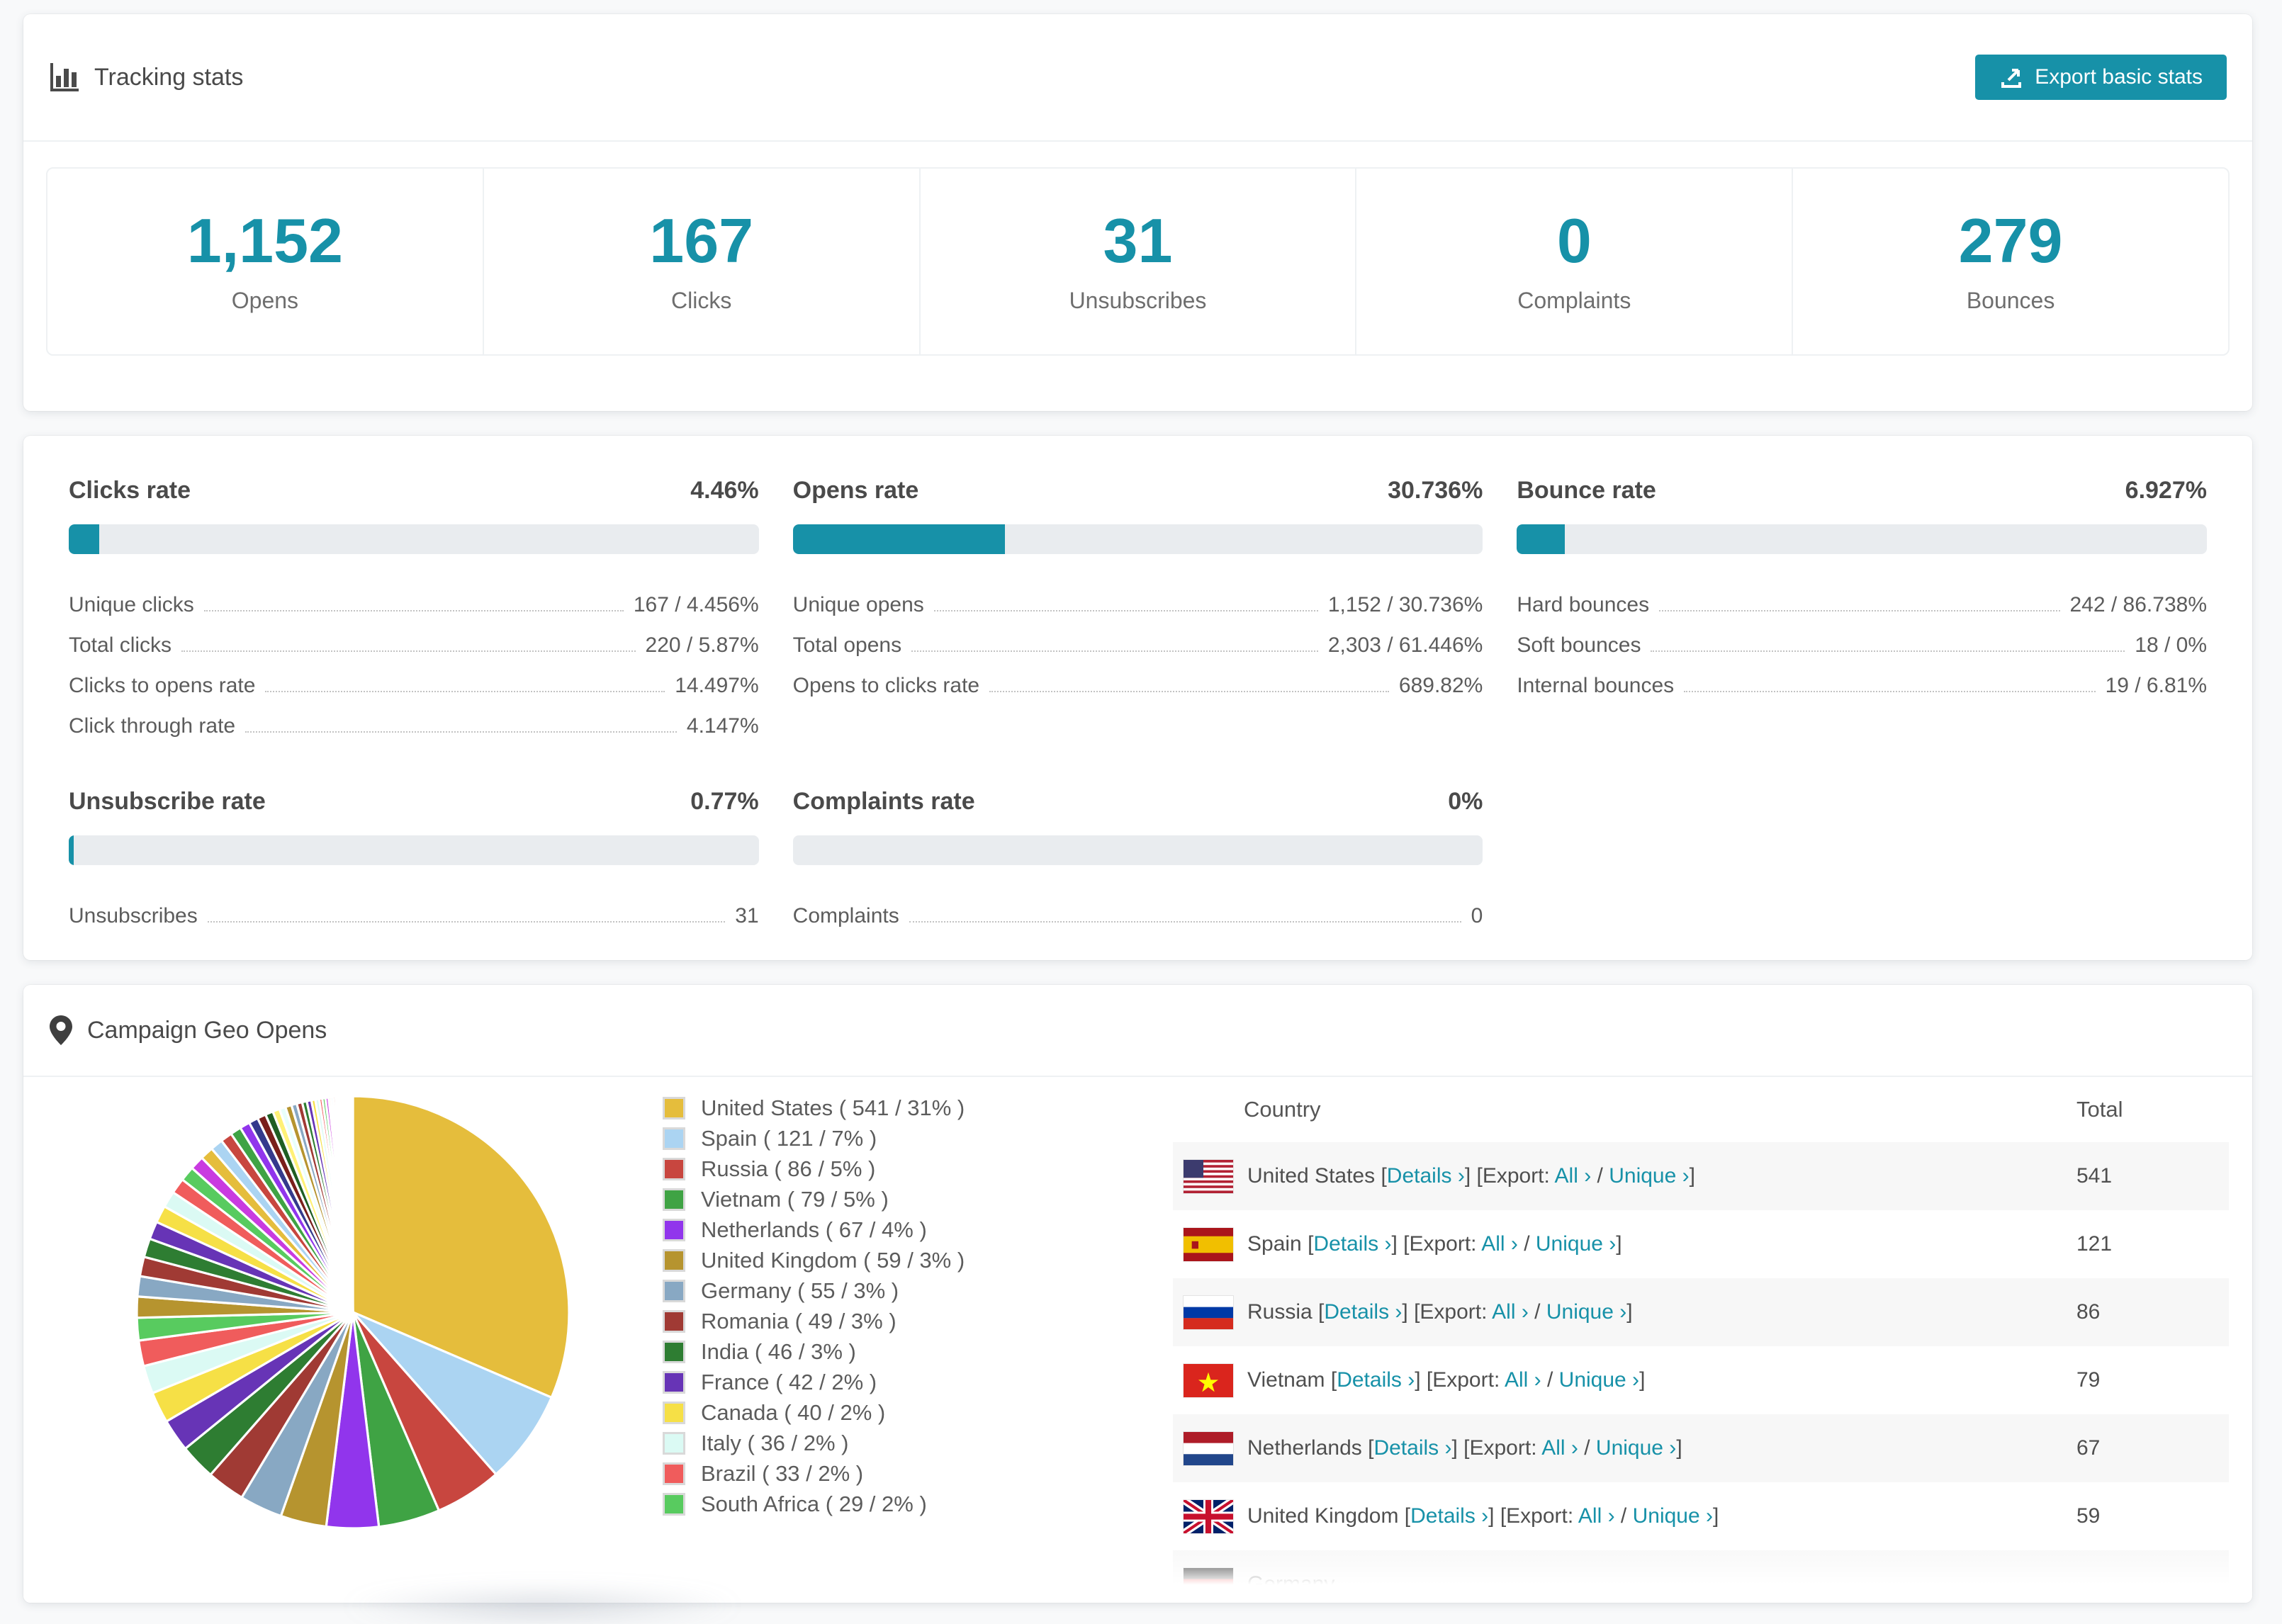 This screenshot has height=1624, width=2282. Describe the element at coordinates (414, 850) in the screenshot. I see `progress-bar` at that location.